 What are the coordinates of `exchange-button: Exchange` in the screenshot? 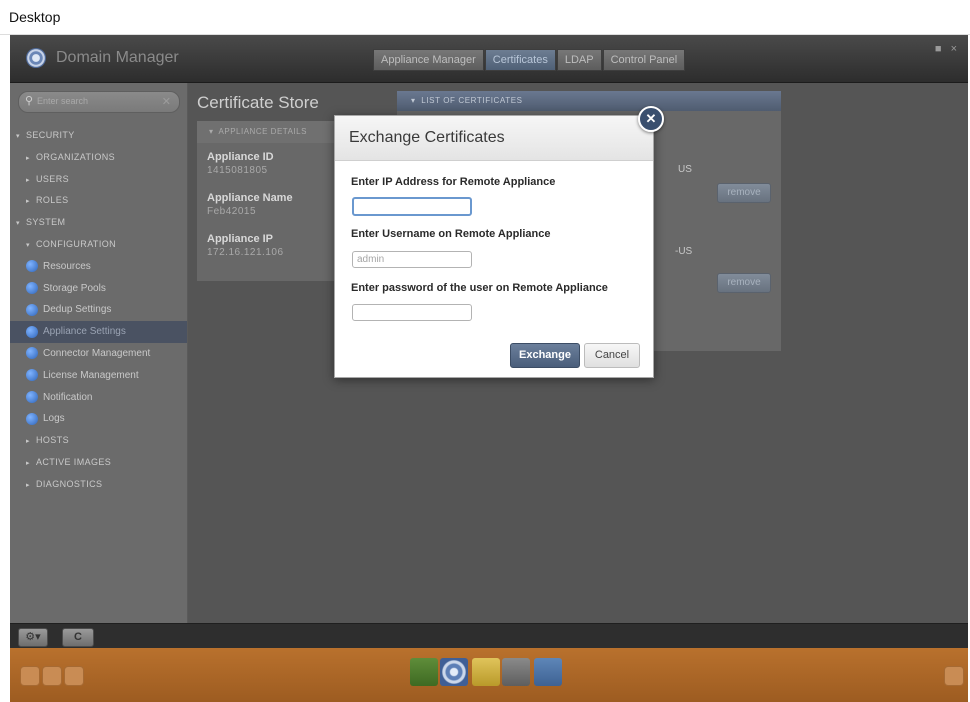 It's located at (545, 355).